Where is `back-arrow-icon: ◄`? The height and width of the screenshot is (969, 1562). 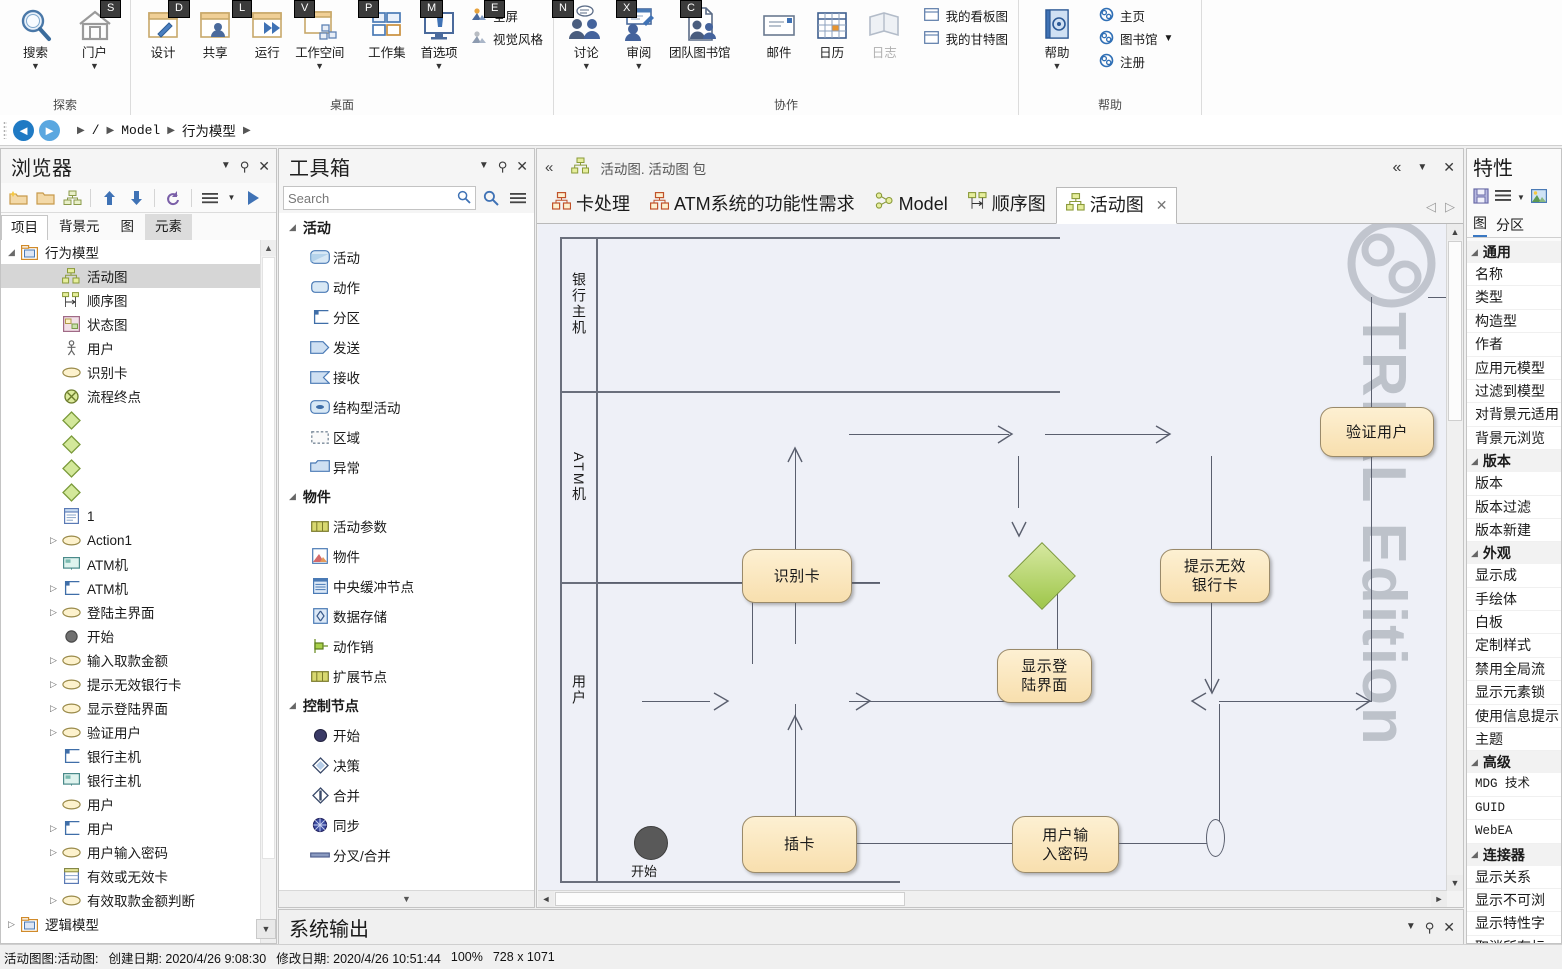 back-arrow-icon: ◄ is located at coordinates (23, 130).